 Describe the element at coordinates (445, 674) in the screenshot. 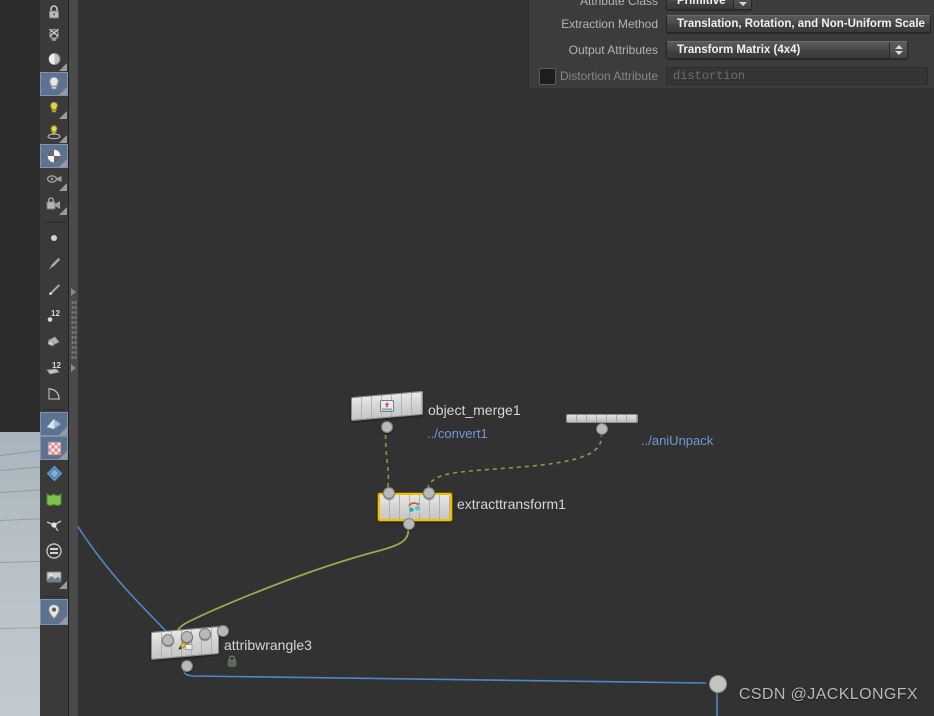

I see `wire-attribwrangle-to-dot` at that location.